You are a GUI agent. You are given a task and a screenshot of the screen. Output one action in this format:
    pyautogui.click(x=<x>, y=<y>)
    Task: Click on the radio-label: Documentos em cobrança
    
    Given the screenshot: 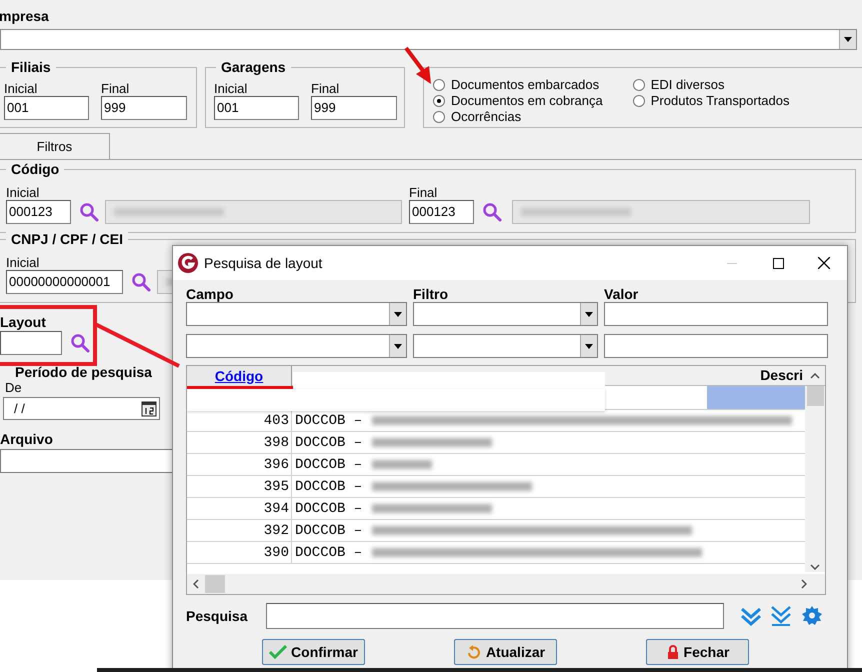 What is the action you would take?
    pyautogui.click(x=527, y=101)
    